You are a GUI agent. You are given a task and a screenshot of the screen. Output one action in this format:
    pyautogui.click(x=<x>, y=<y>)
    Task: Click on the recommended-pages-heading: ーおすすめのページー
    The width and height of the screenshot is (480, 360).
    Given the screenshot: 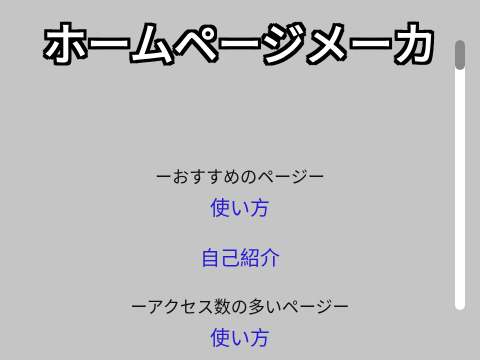 What is the action you would take?
    pyautogui.click(x=240, y=178)
    